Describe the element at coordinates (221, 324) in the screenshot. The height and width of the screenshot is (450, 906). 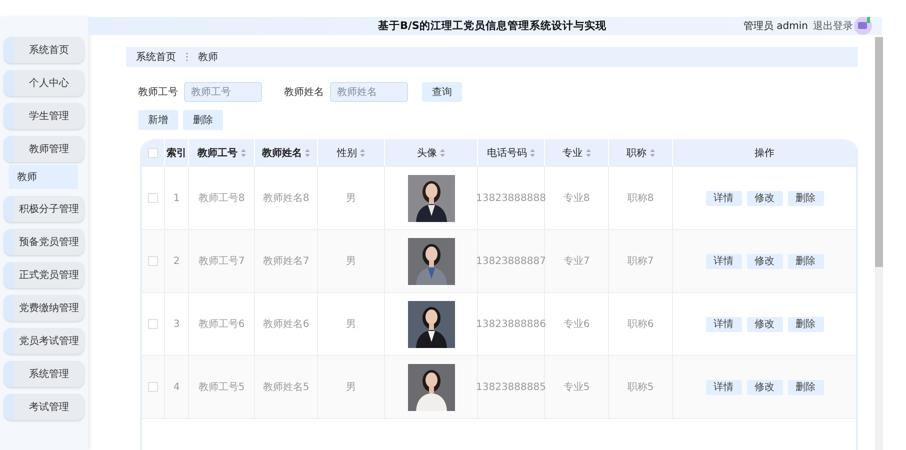
I see `table-cell-text: 教师工号6` at that location.